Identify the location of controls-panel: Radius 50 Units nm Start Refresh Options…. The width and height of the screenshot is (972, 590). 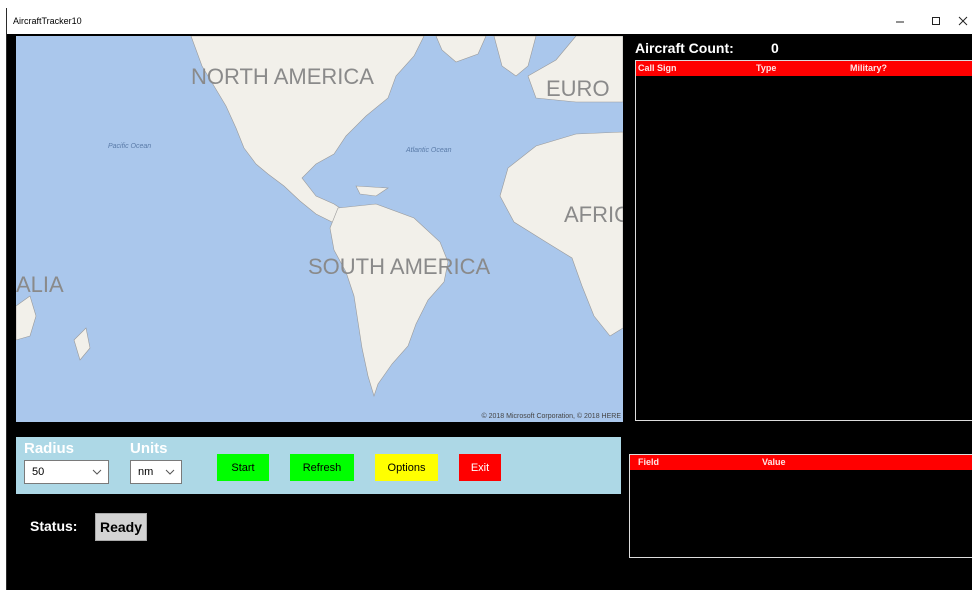
(318, 465).